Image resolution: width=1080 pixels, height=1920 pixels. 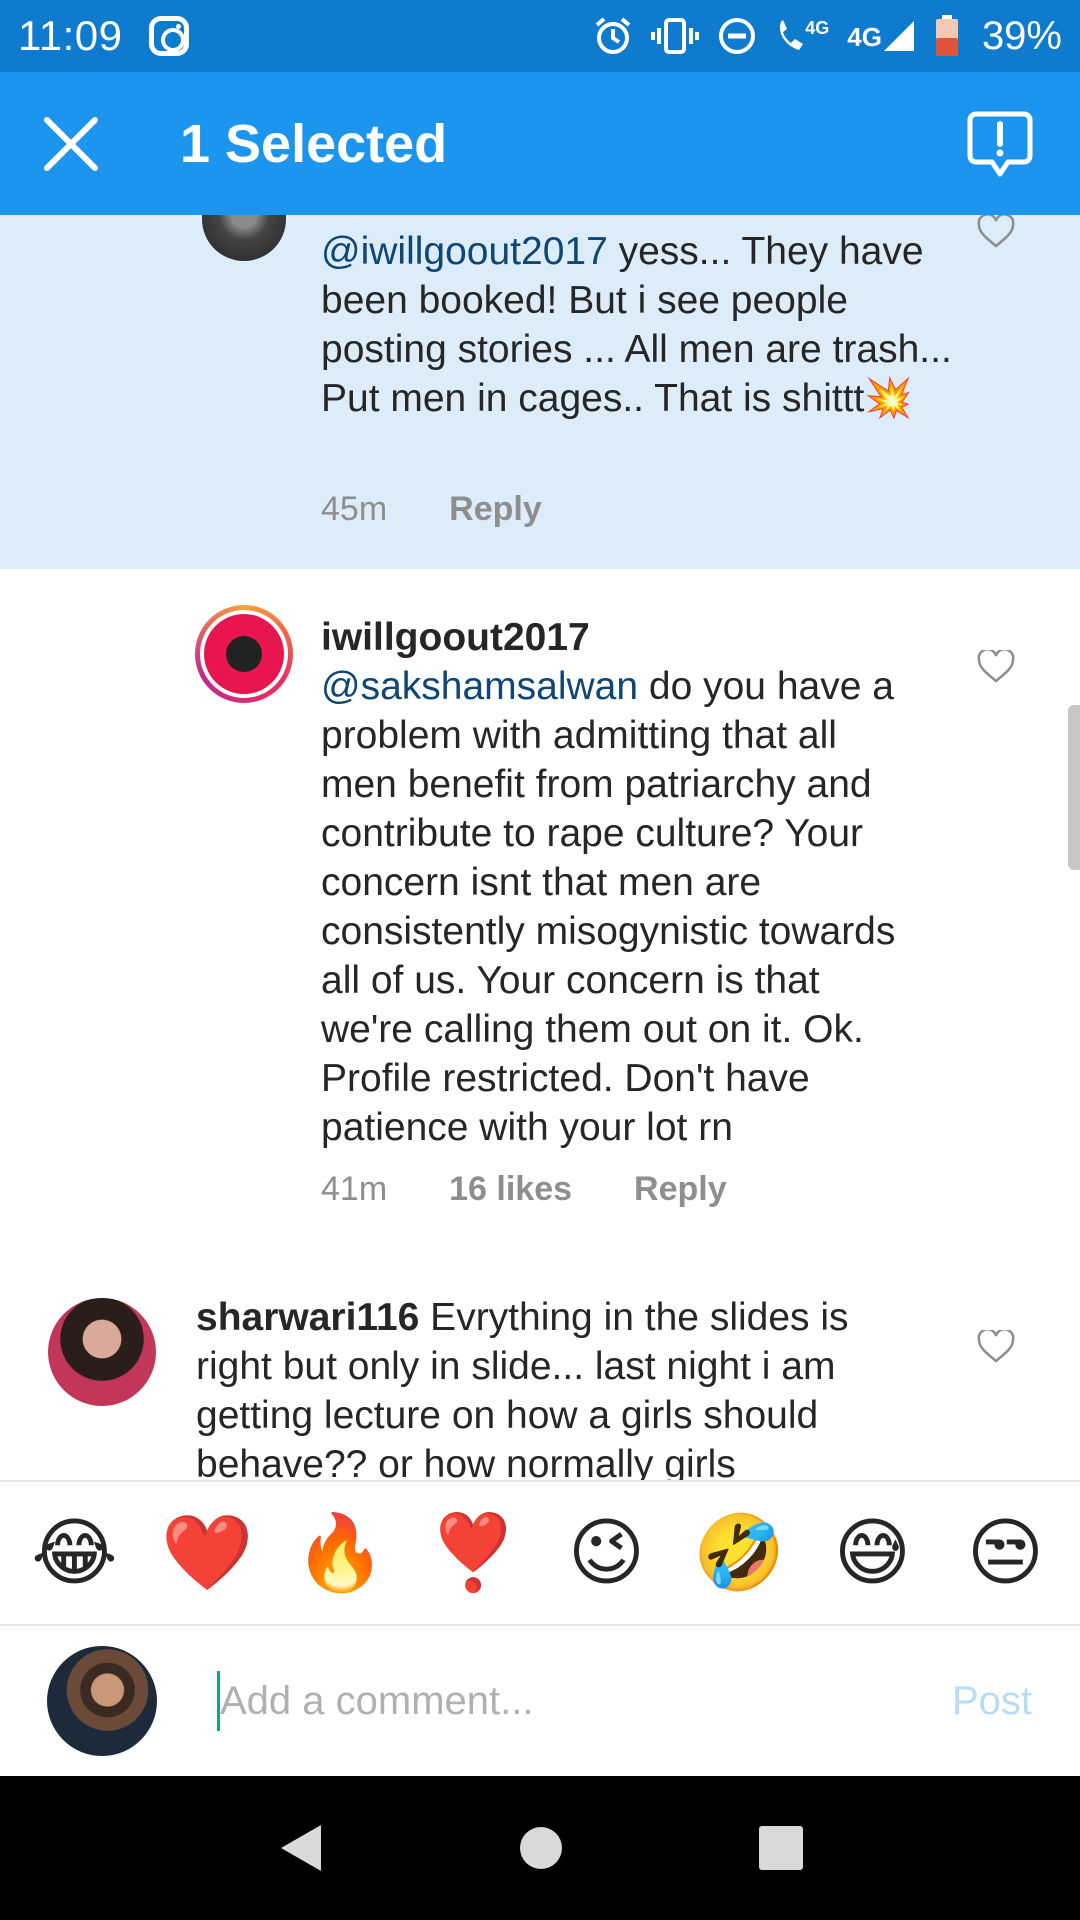 What do you see at coordinates (75, 1553) in the screenshot?
I see `emoji-button: 😂` at bounding box center [75, 1553].